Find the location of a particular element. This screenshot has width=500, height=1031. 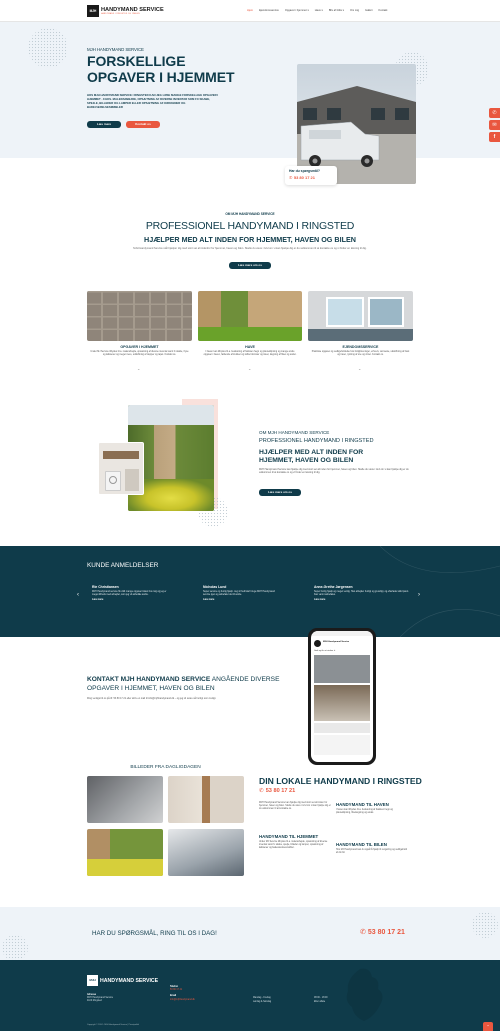

service-arrow-ejendom: ⌄ is located at coordinates (359, 368).